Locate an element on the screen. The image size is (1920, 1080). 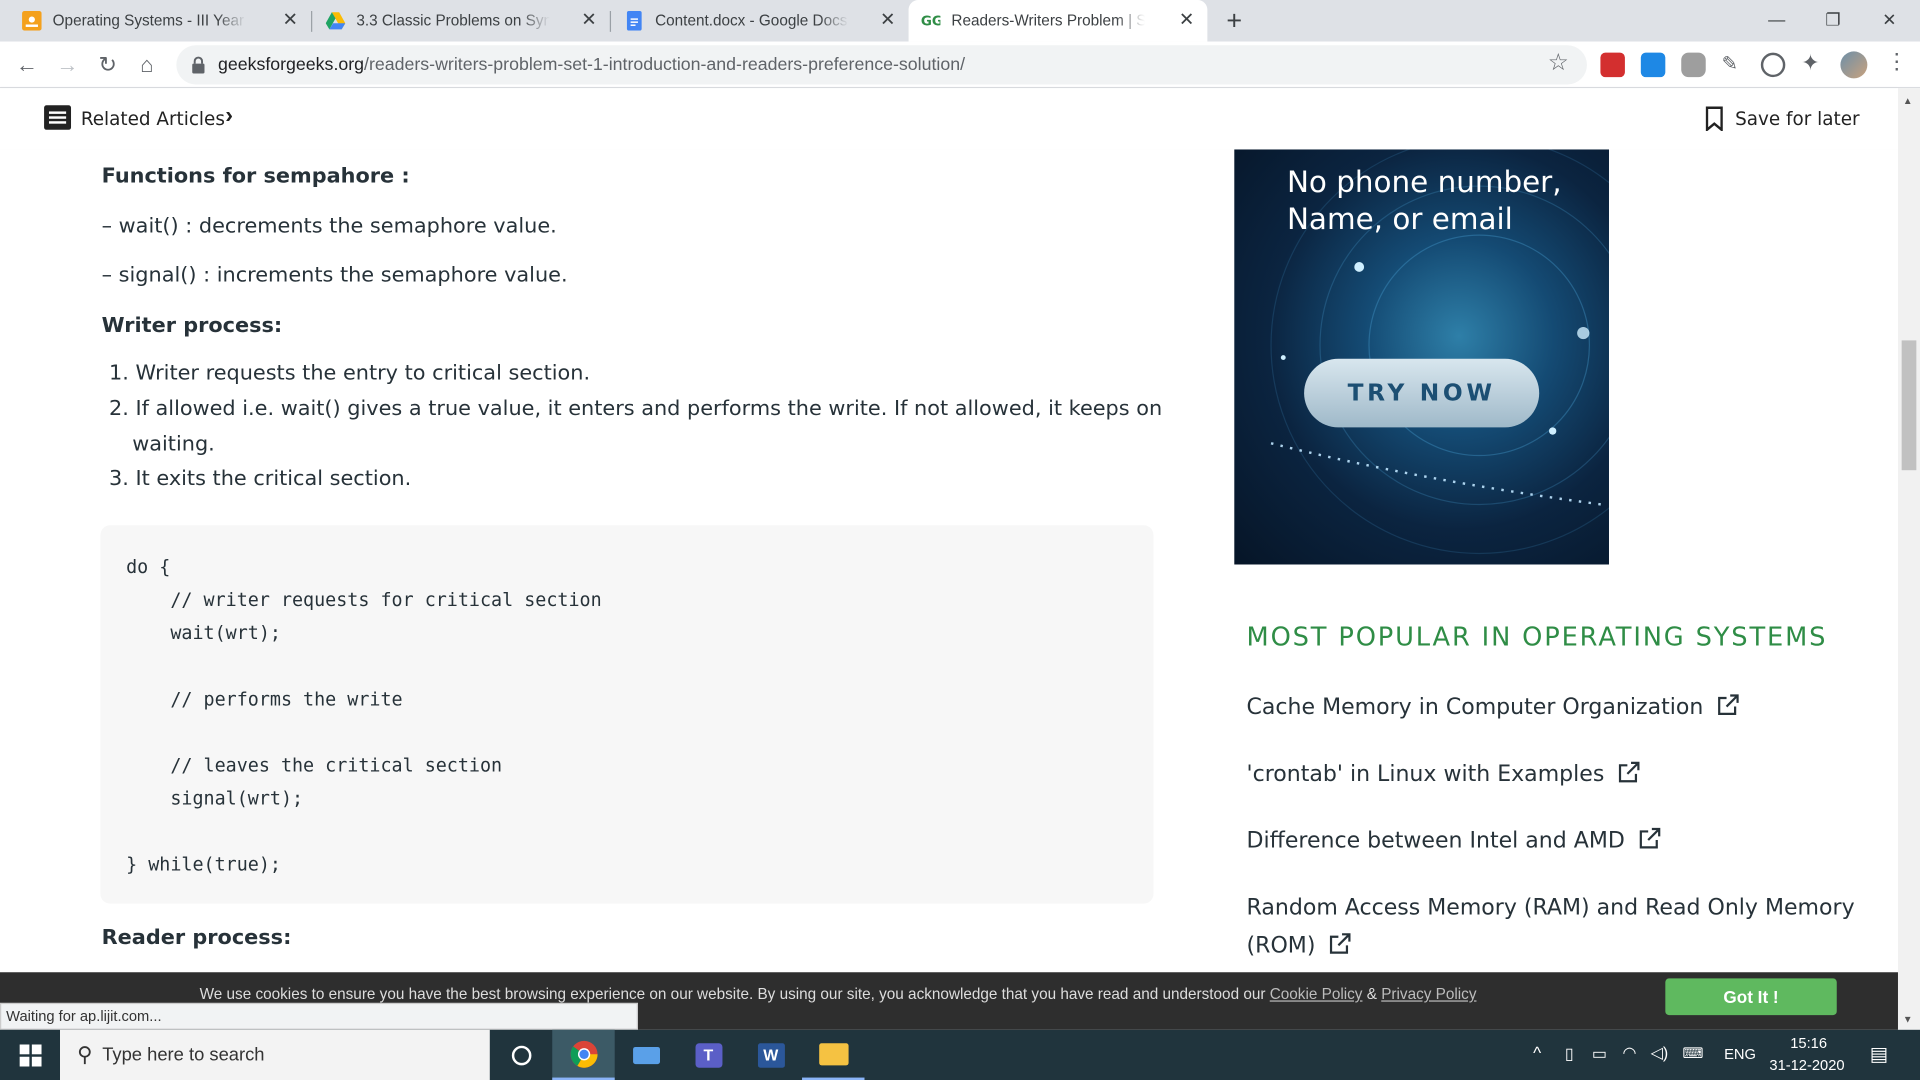
docs-icon is located at coordinates (634, 21).